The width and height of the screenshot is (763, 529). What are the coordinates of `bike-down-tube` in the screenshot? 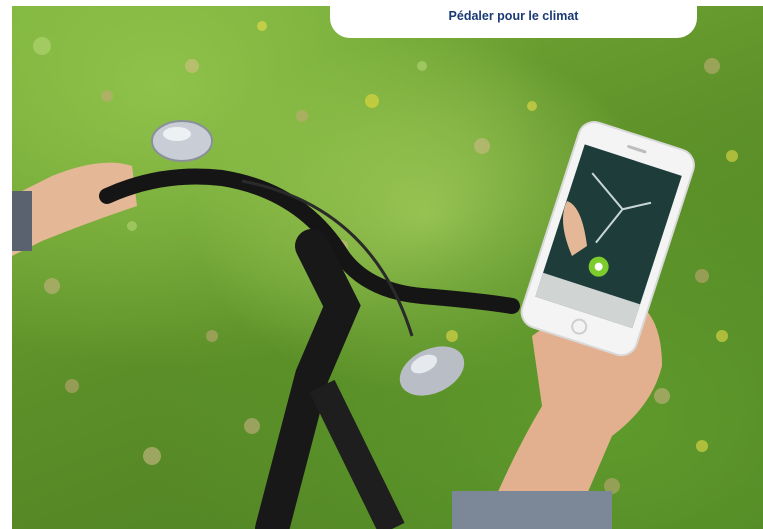 It's located at (357, 454).